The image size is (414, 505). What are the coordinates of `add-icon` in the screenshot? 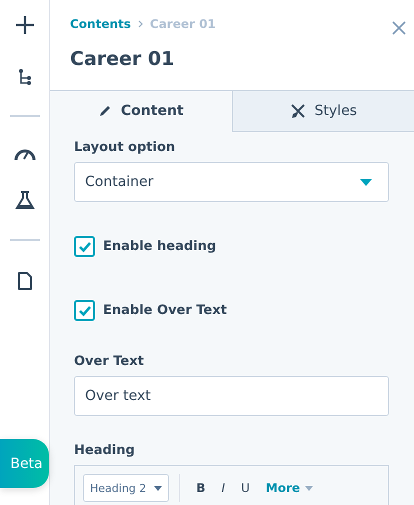 It's located at (24, 25).